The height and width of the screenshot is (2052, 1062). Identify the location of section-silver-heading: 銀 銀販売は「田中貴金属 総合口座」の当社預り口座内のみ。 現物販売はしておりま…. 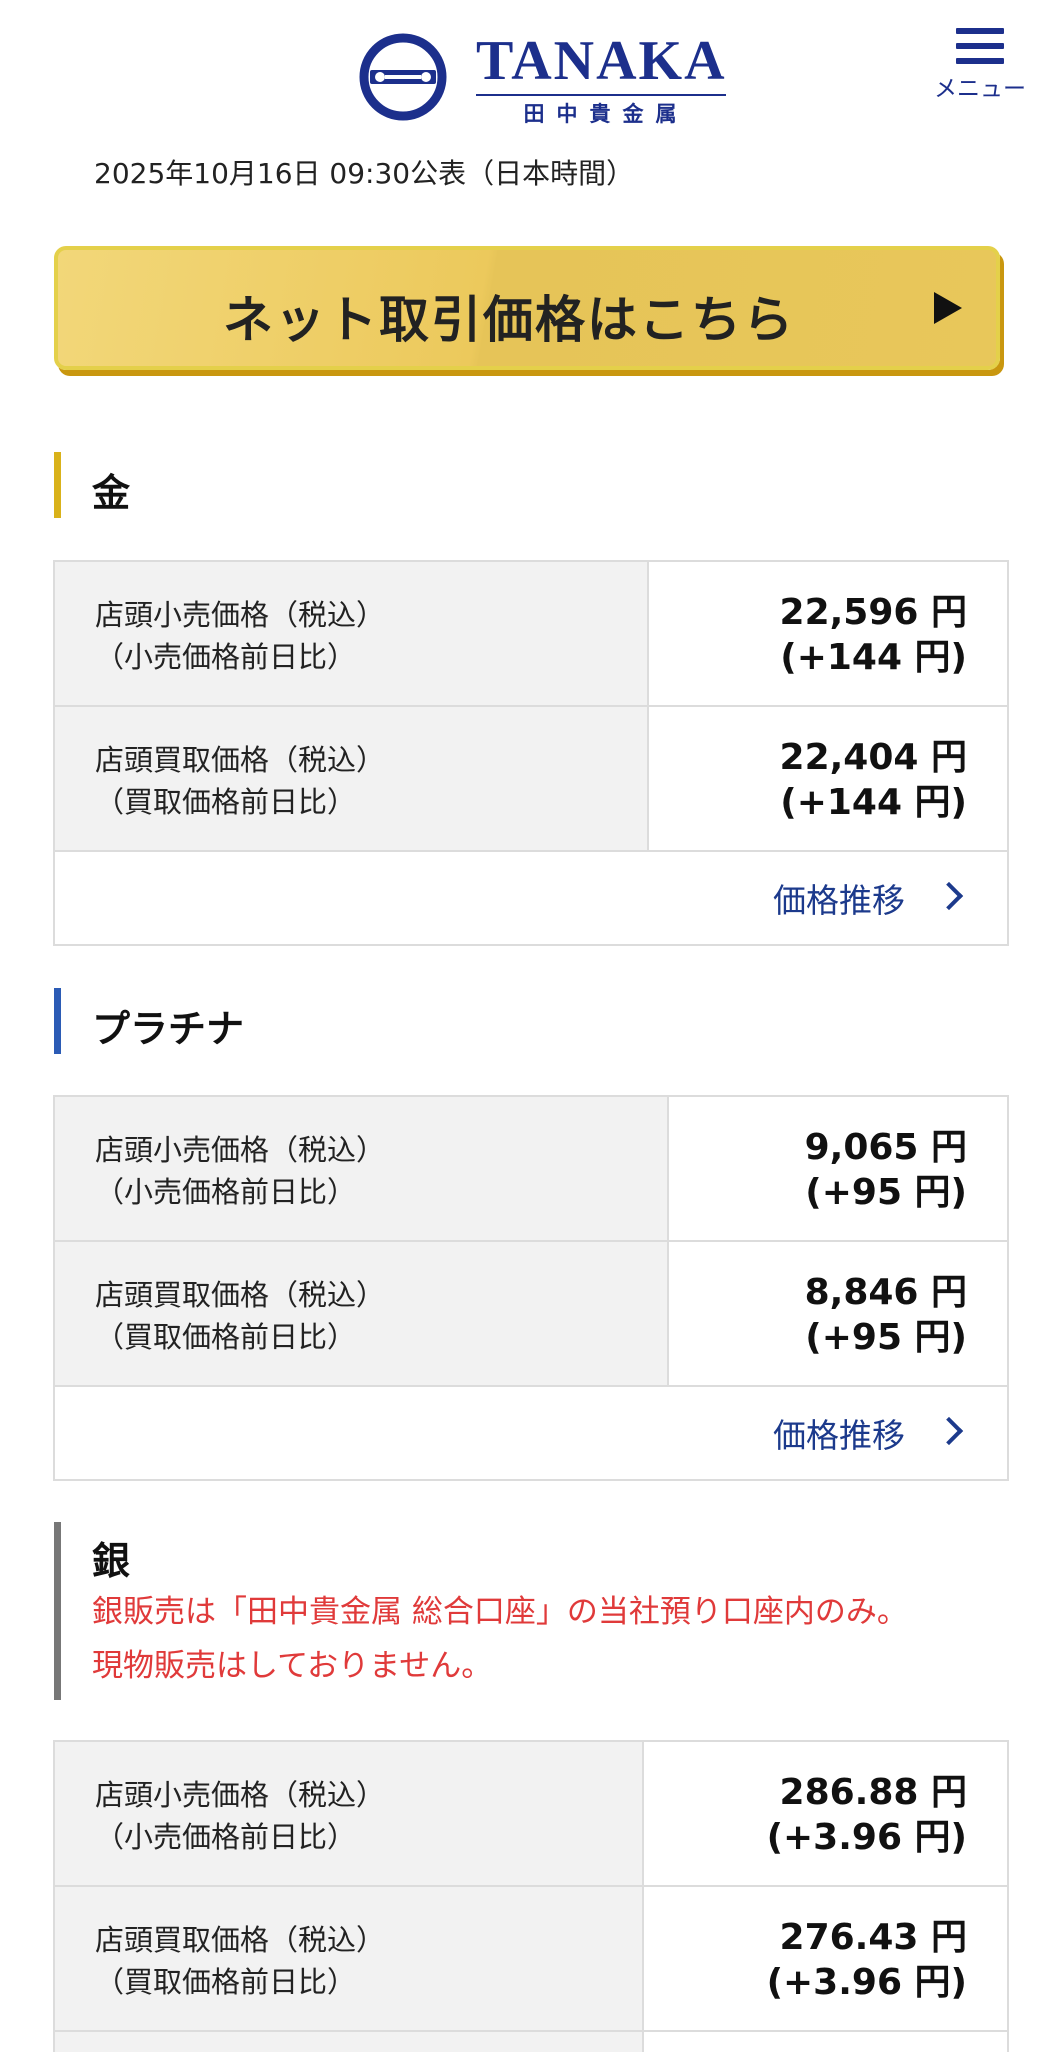
(481, 1611).